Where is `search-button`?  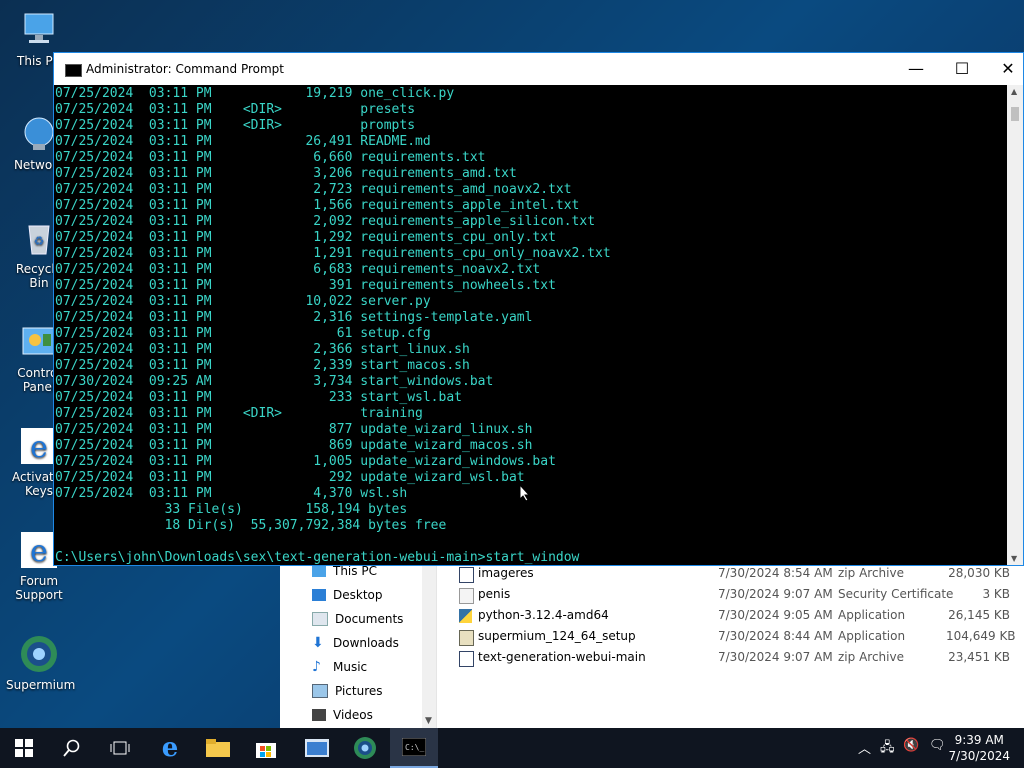 search-button is located at coordinates (72, 748).